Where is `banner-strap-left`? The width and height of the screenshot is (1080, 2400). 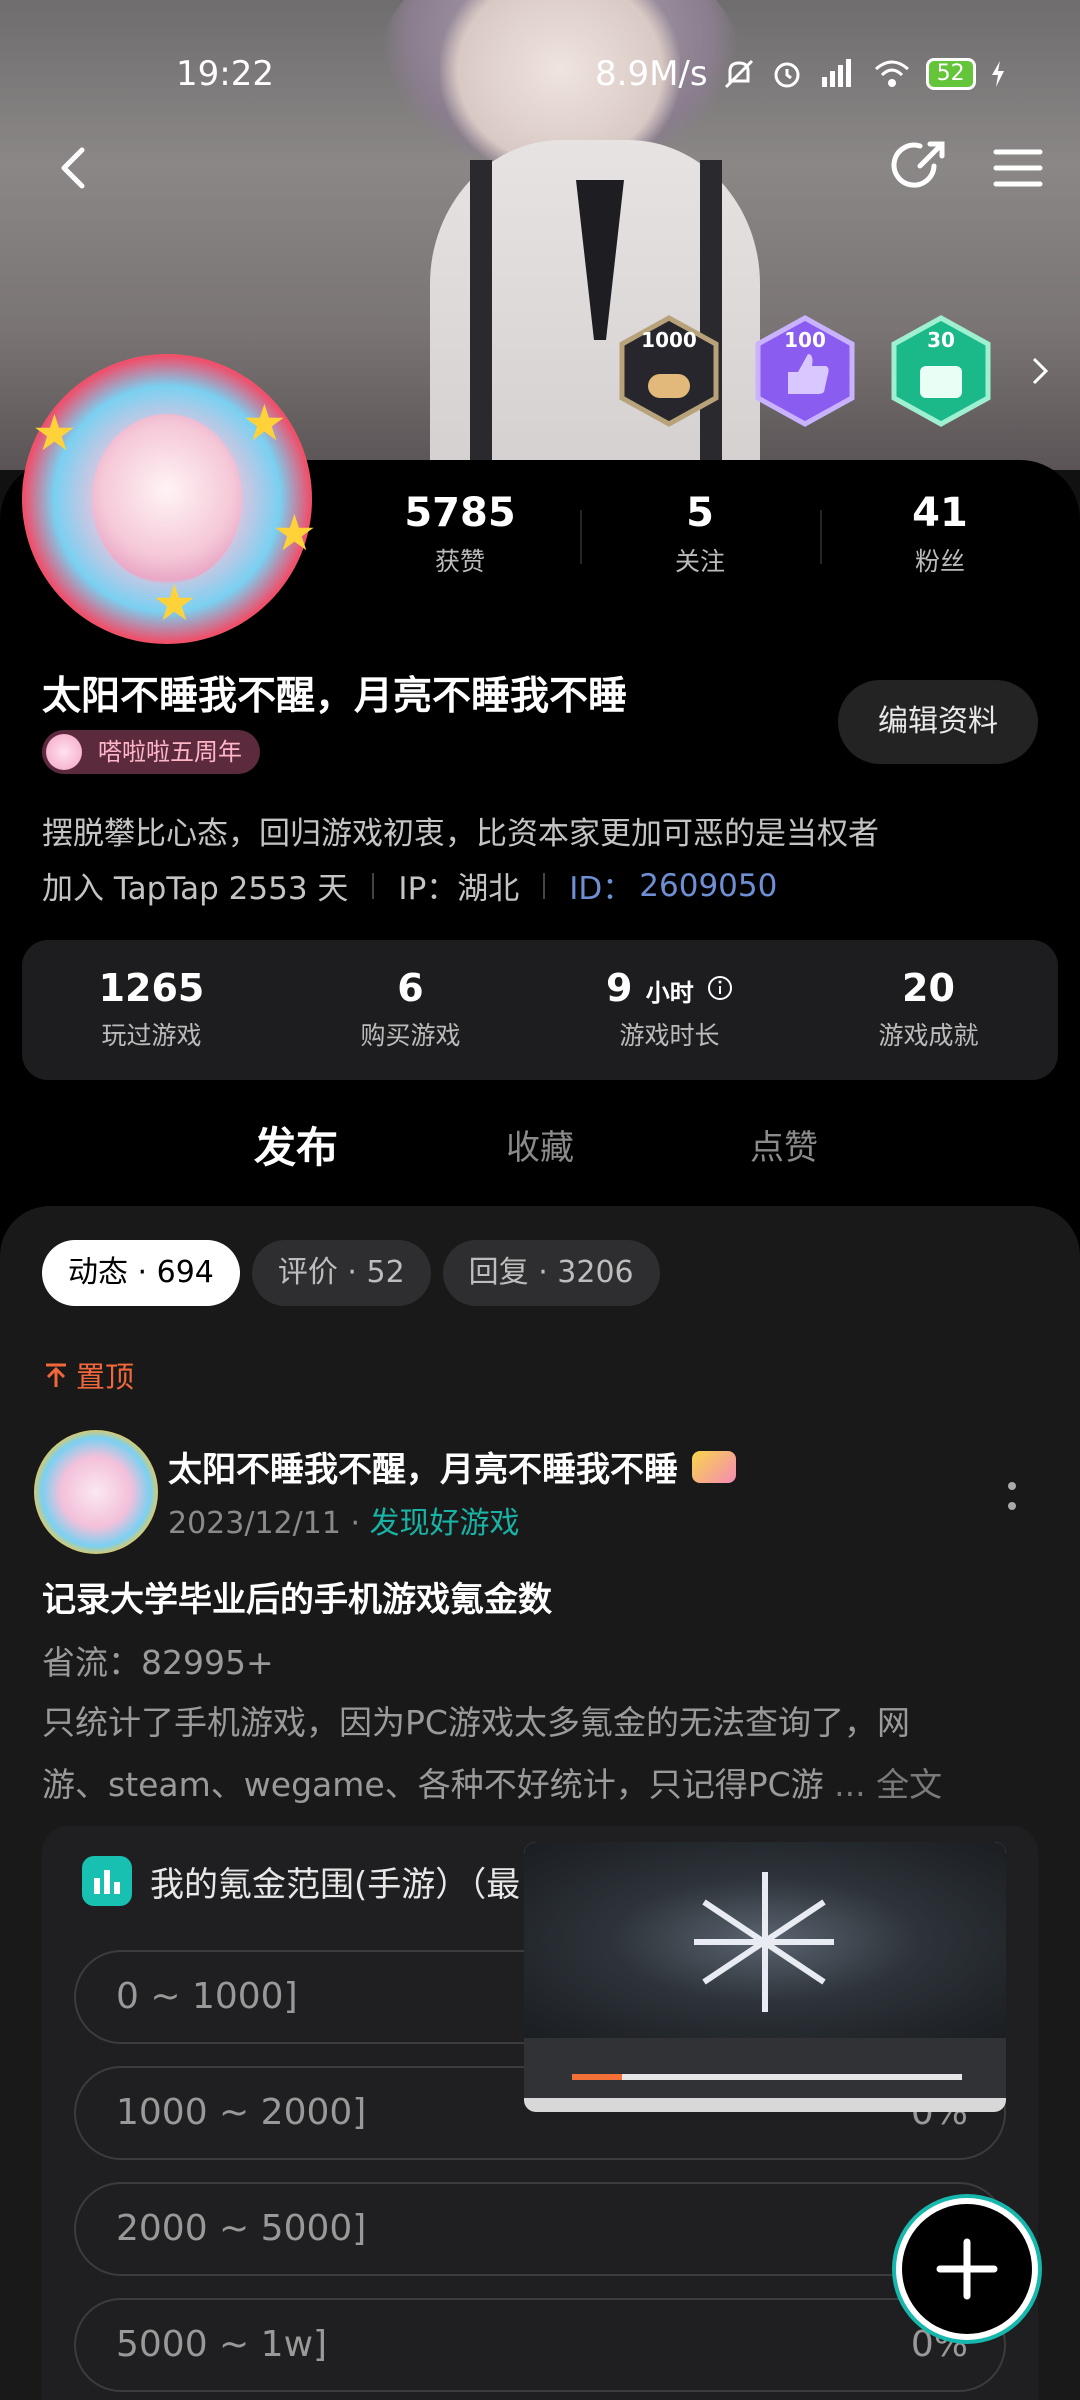
banner-strap-left is located at coordinates (481, 315).